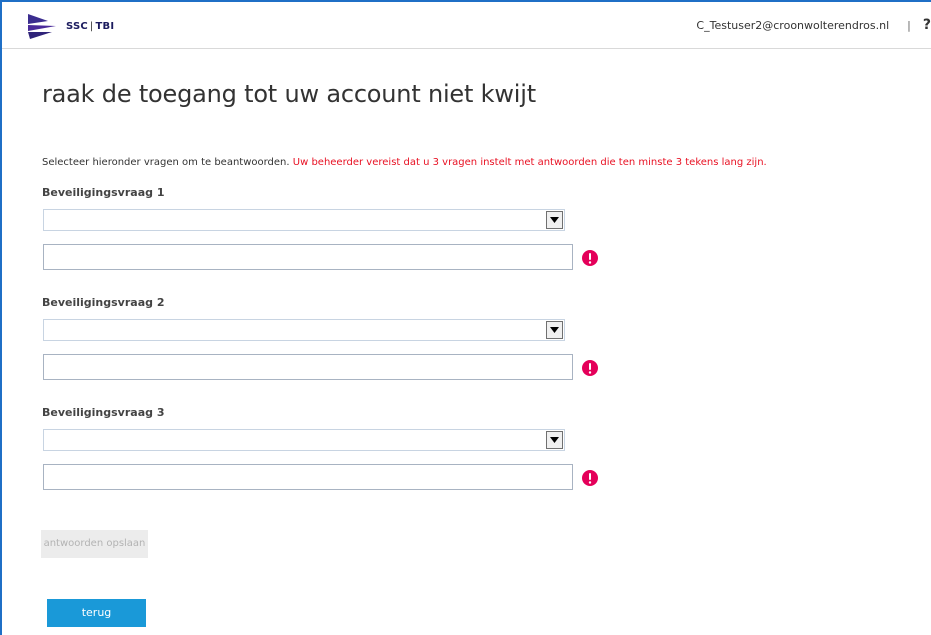  Describe the element at coordinates (792, 25) in the screenshot. I see `user-email: C_Testuser2@croonwolterendros.nl` at that location.